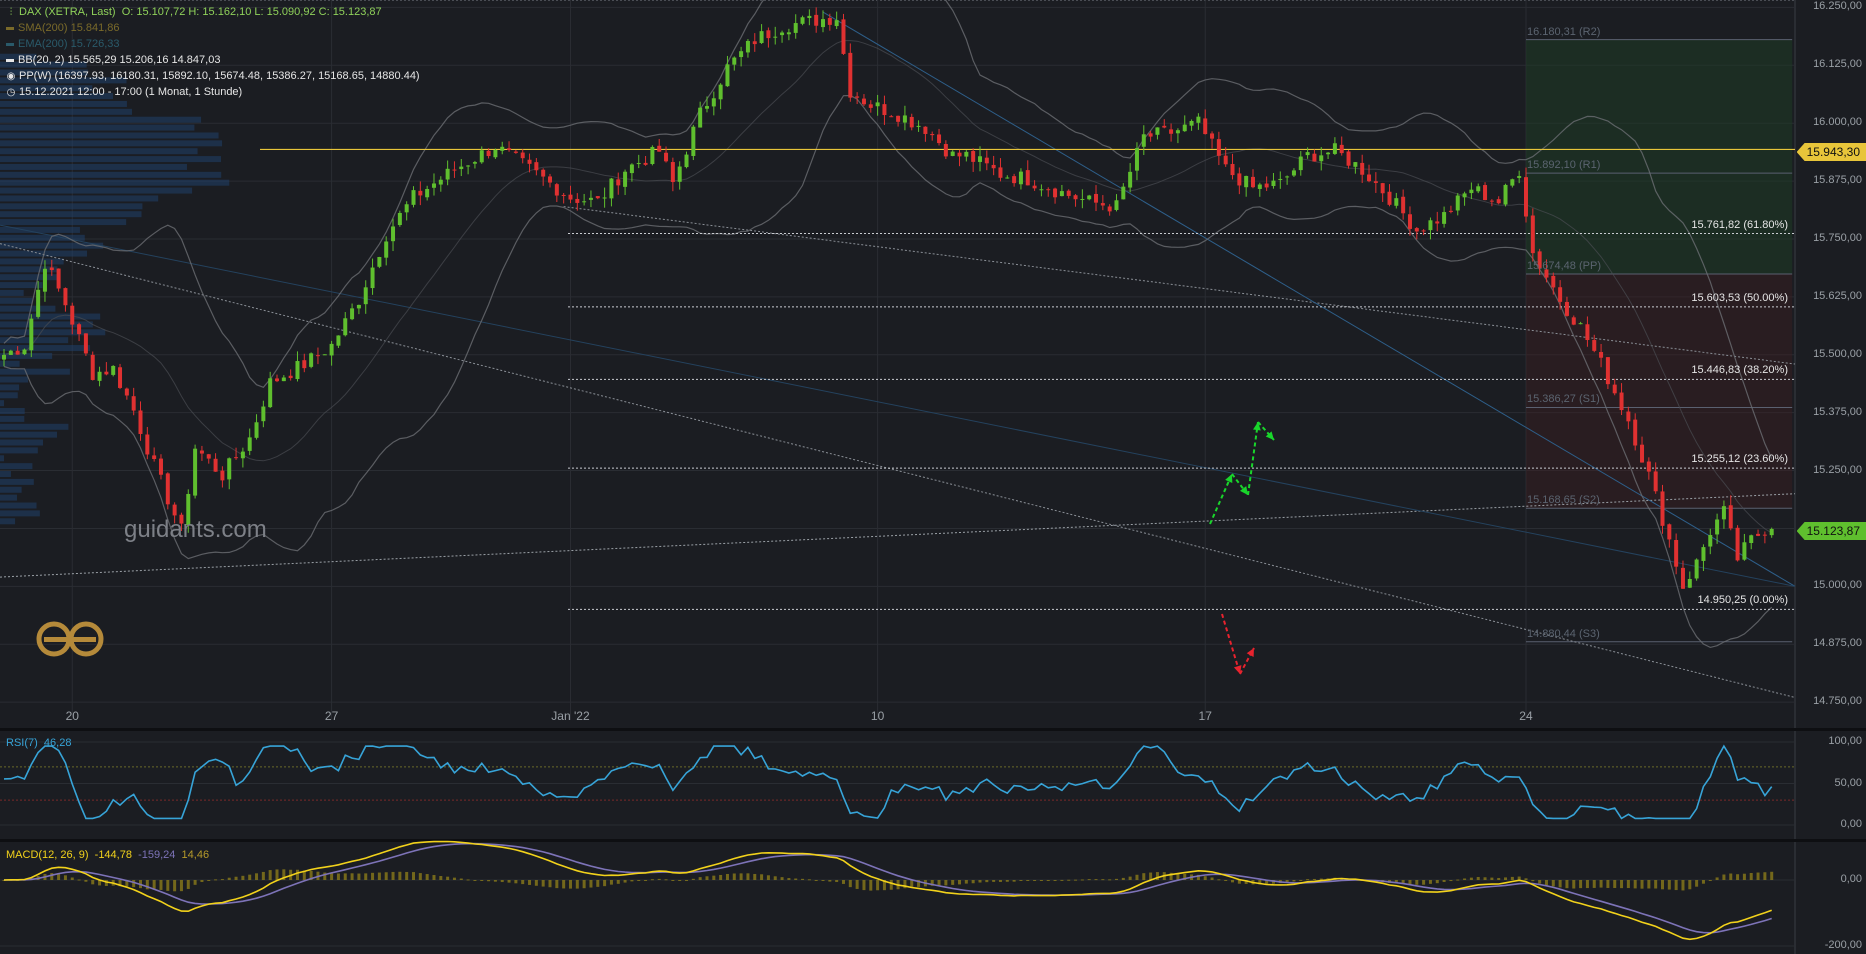  Describe the element at coordinates (1563, 165) in the screenshot. I see `pivot-label: 15.892,10 (R1)` at that location.